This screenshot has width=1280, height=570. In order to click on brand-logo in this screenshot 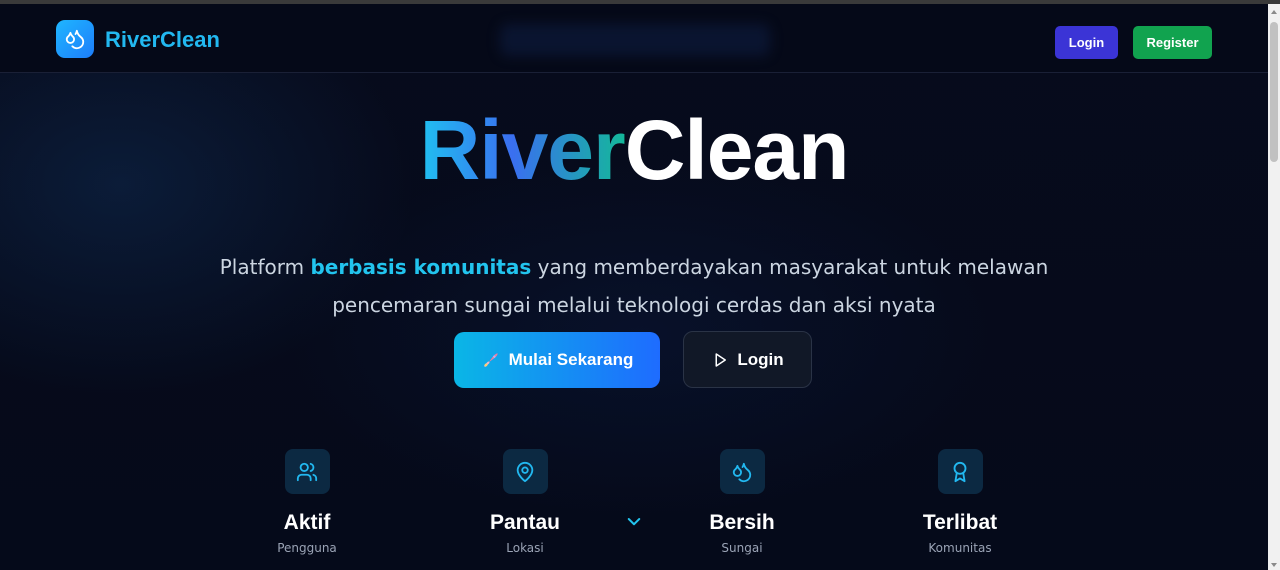, I will do `click(75, 39)`.